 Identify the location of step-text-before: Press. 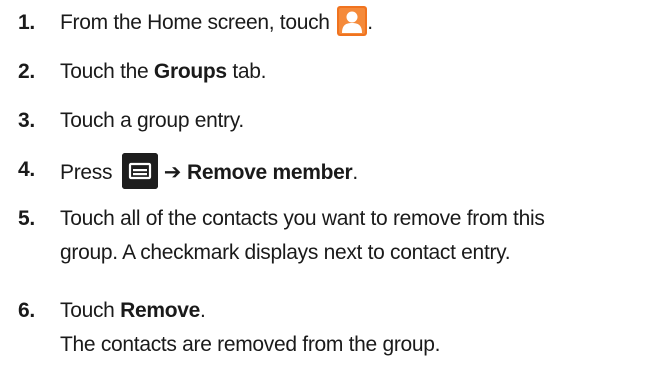
(86, 172).